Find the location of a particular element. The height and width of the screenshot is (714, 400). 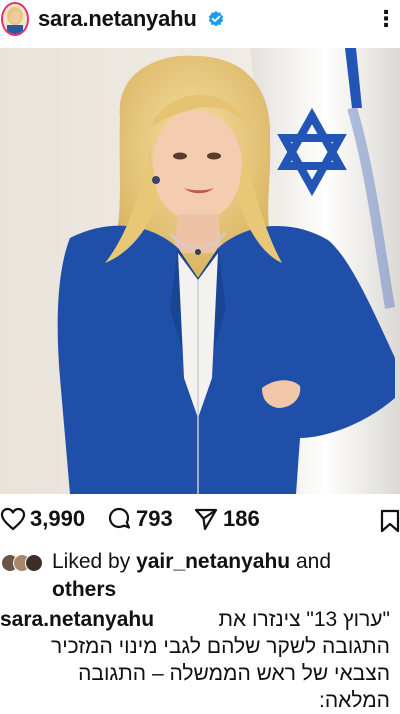

profile-avatar is located at coordinates (15, 19).